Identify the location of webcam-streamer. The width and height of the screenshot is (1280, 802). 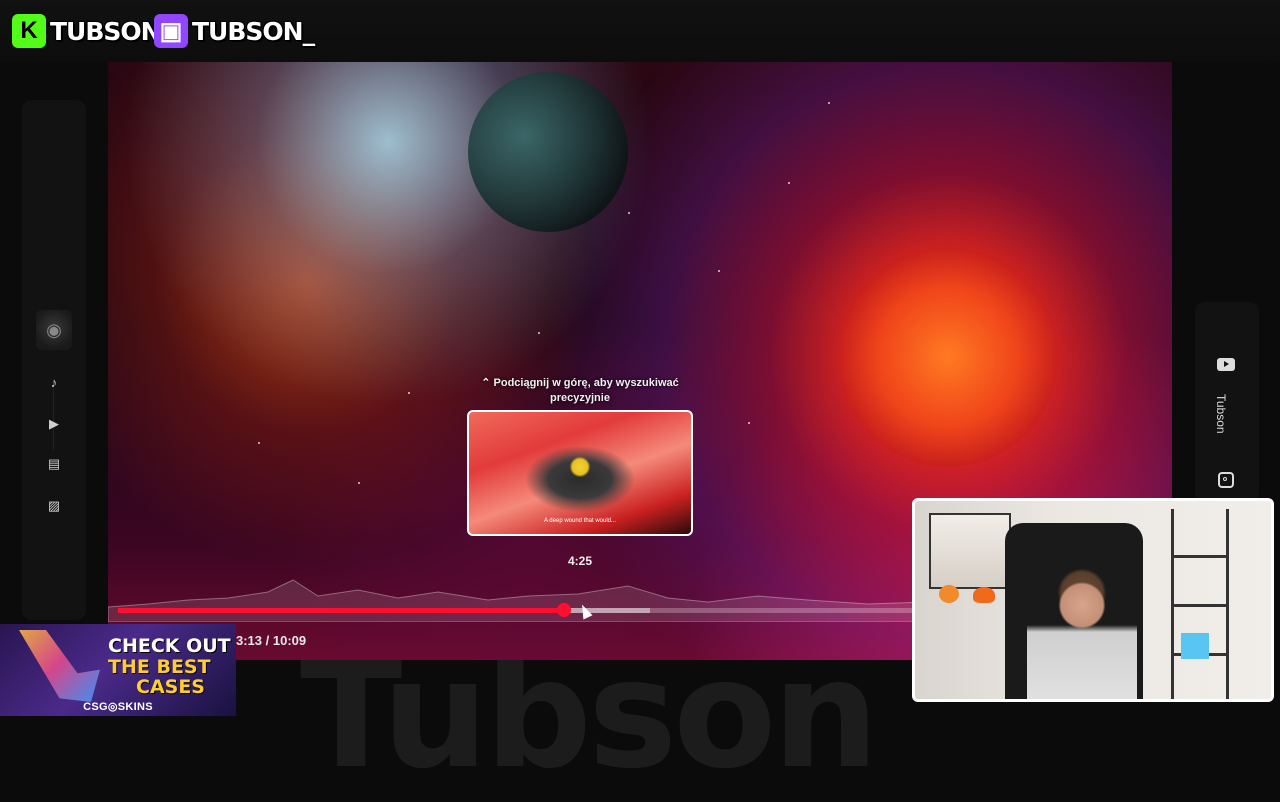
(1082, 634).